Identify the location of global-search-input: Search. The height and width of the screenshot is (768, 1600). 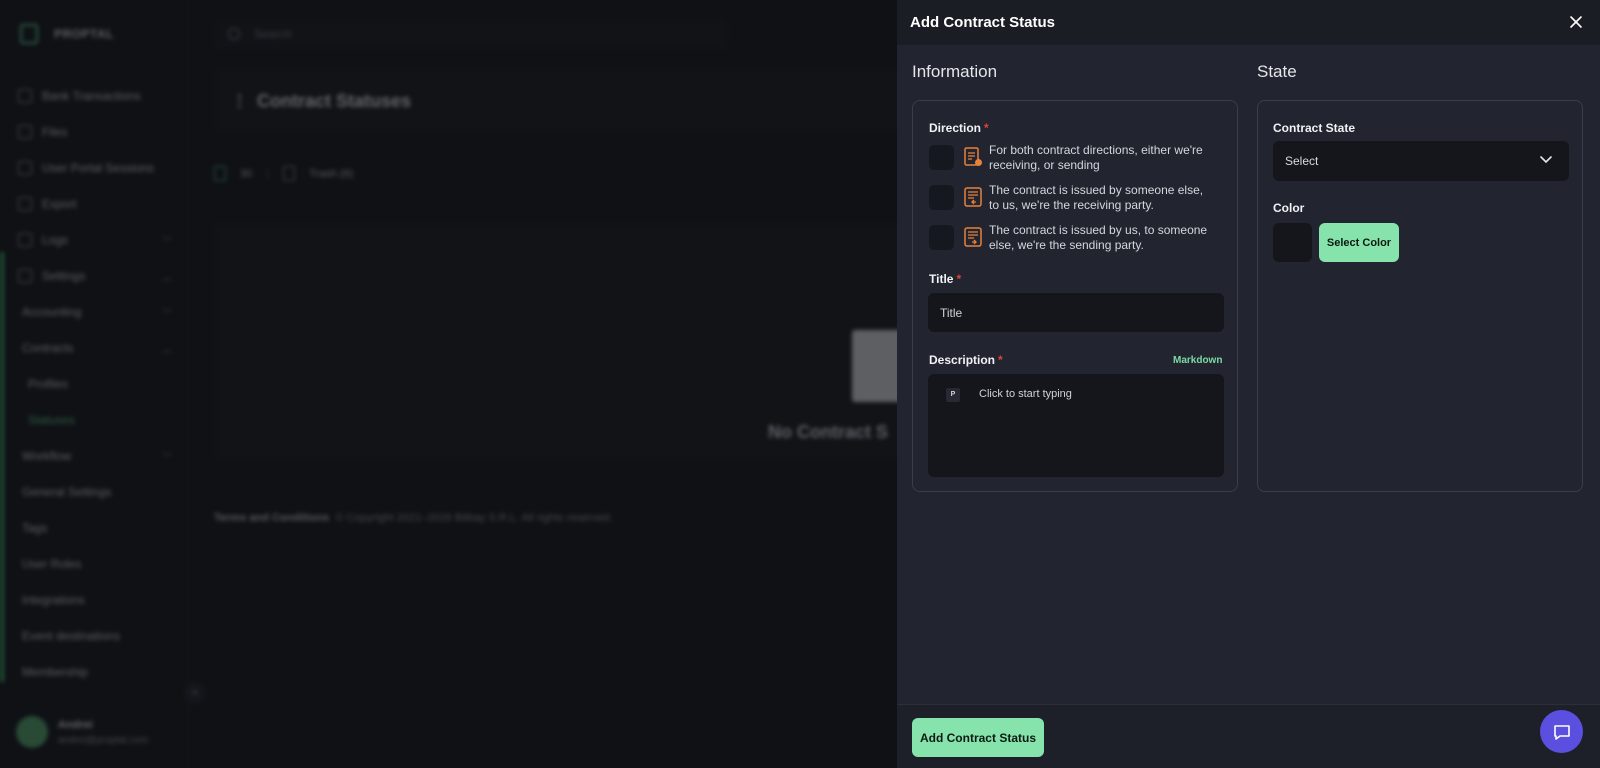
(471, 34).